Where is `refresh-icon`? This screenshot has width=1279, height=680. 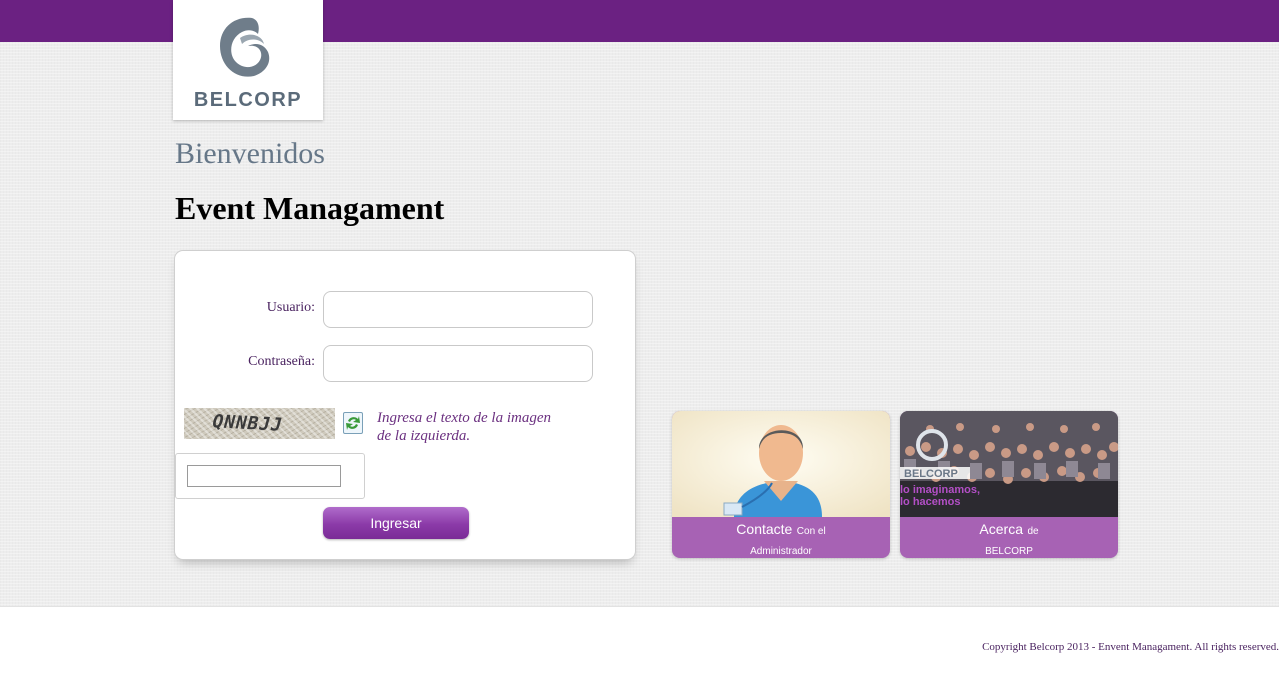 refresh-icon is located at coordinates (353, 423).